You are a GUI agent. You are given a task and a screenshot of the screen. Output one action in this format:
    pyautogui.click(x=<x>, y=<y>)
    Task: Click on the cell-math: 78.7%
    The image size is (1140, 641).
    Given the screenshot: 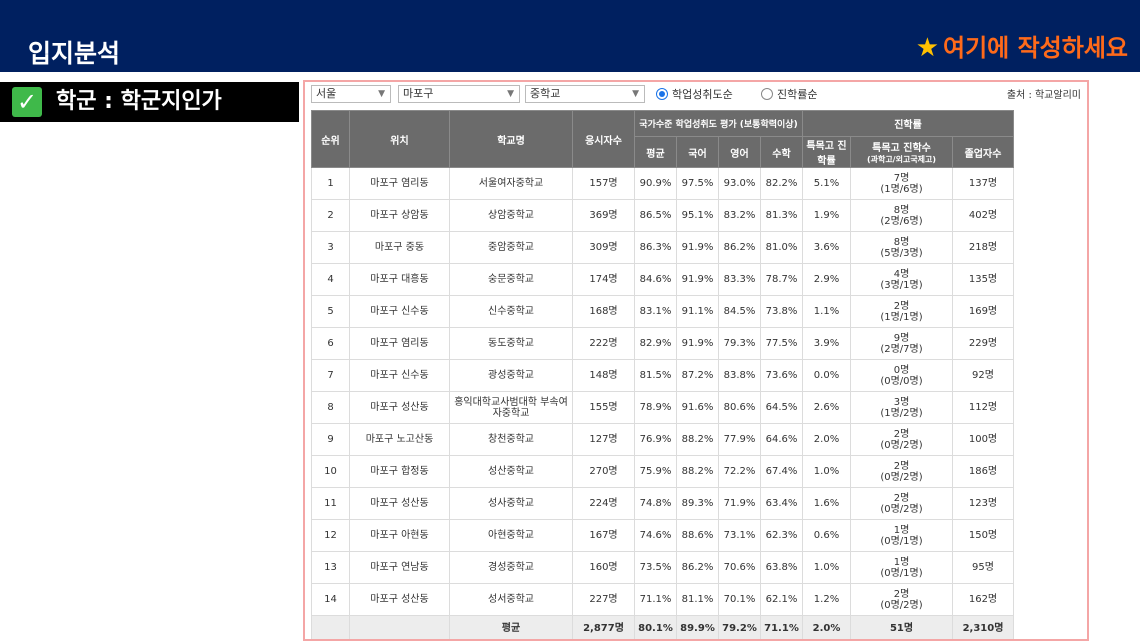 What is the action you would take?
    pyautogui.click(x=781, y=279)
    